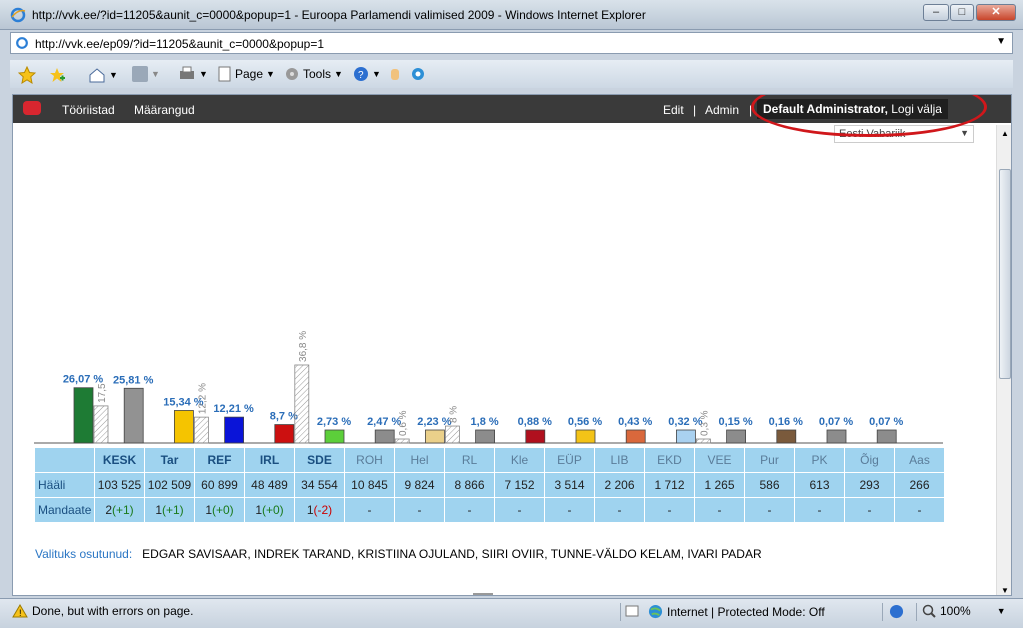 The height and width of the screenshot is (628, 1023). I want to click on zoom-value: 100%, so click(955, 611).